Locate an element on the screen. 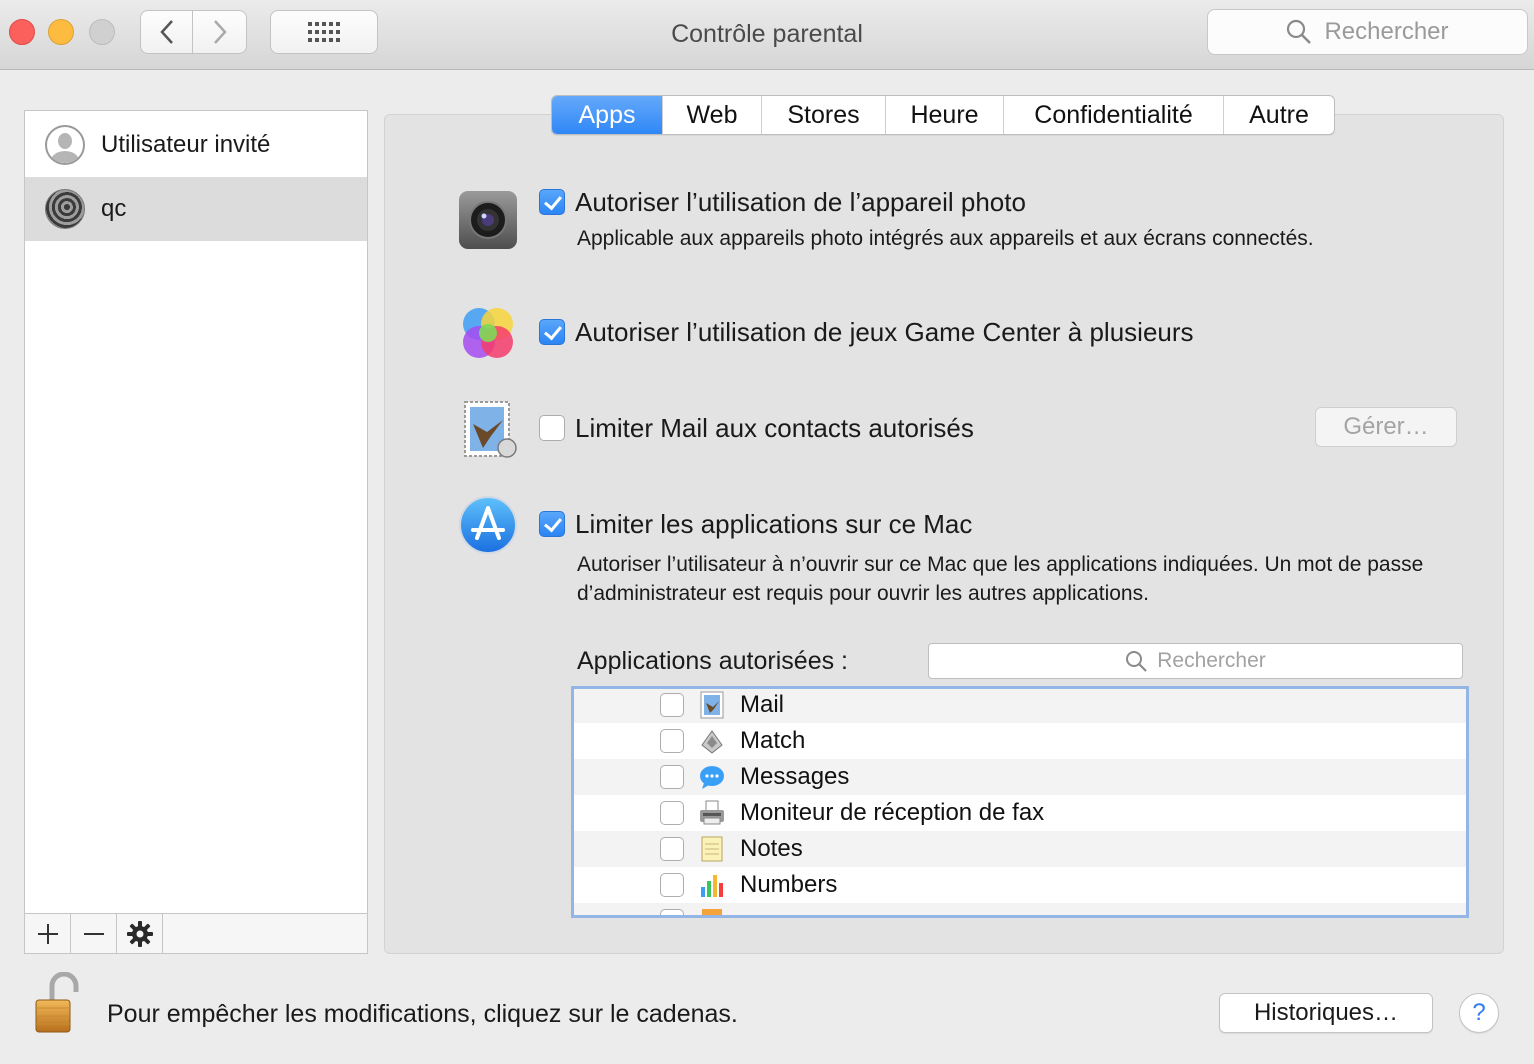 This screenshot has height=1064, width=1534. notes-icon is located at coordinates (712, 849).